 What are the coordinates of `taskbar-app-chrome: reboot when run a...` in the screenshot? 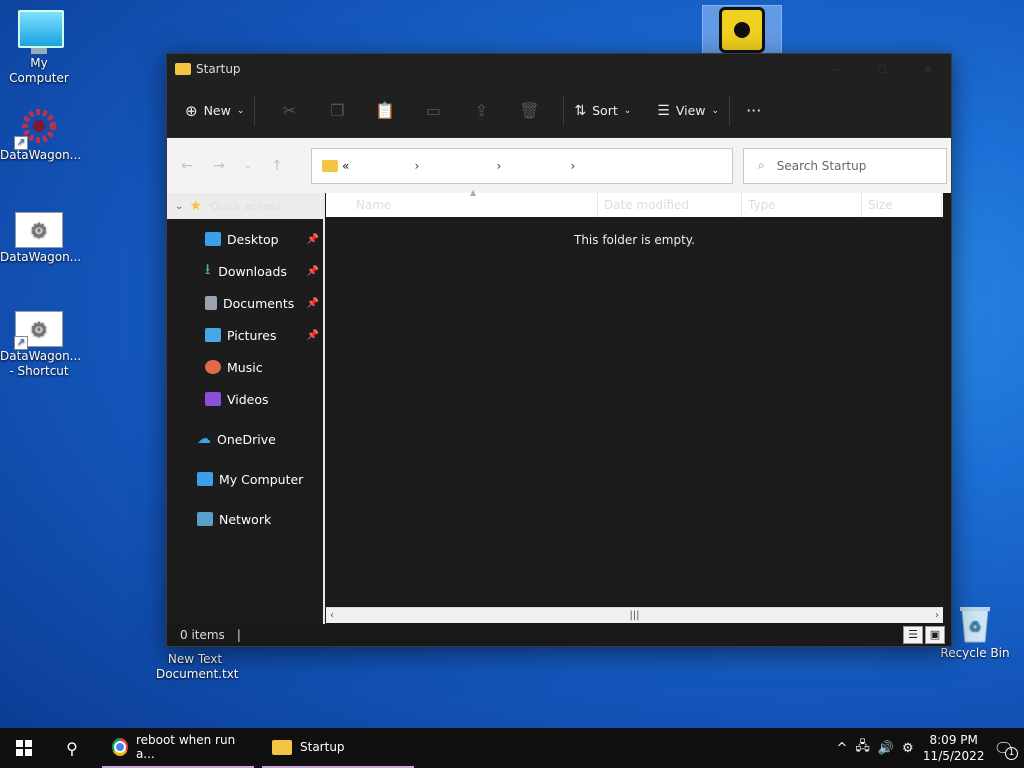 It's located at (178, 748).